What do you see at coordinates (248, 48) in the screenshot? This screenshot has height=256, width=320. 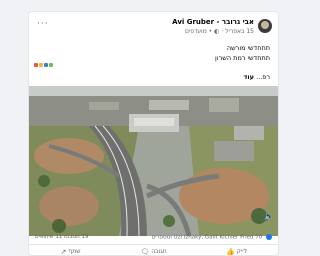 I see `post-text-line: תתחדשי מורשה` at bounding box center [248, 48].